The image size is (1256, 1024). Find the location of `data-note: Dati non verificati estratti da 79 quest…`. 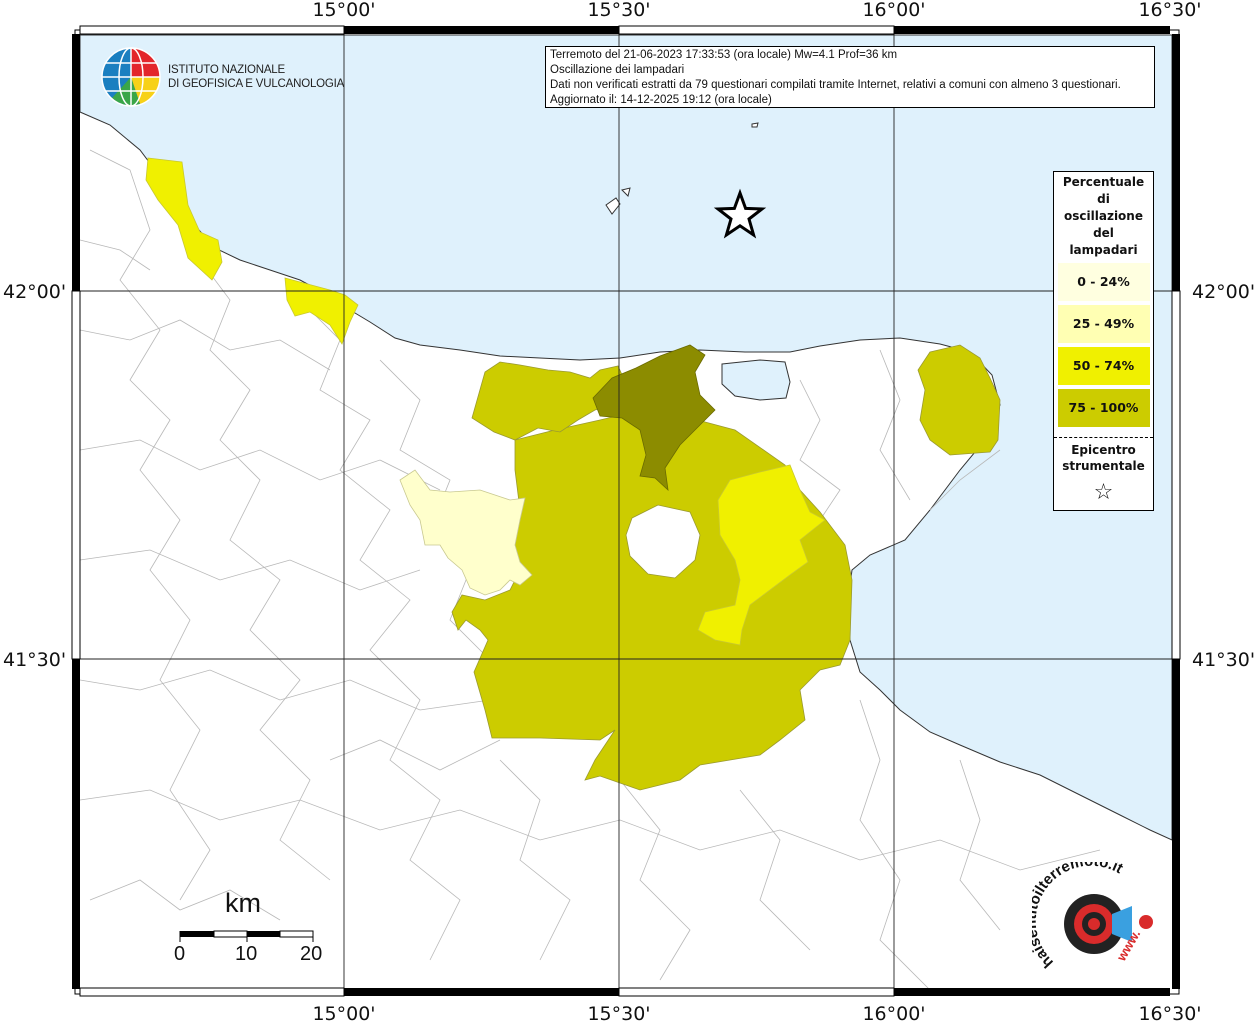

data-note: Dati non verificati estratti da 79 quest… is located at coordinates (835, 85).